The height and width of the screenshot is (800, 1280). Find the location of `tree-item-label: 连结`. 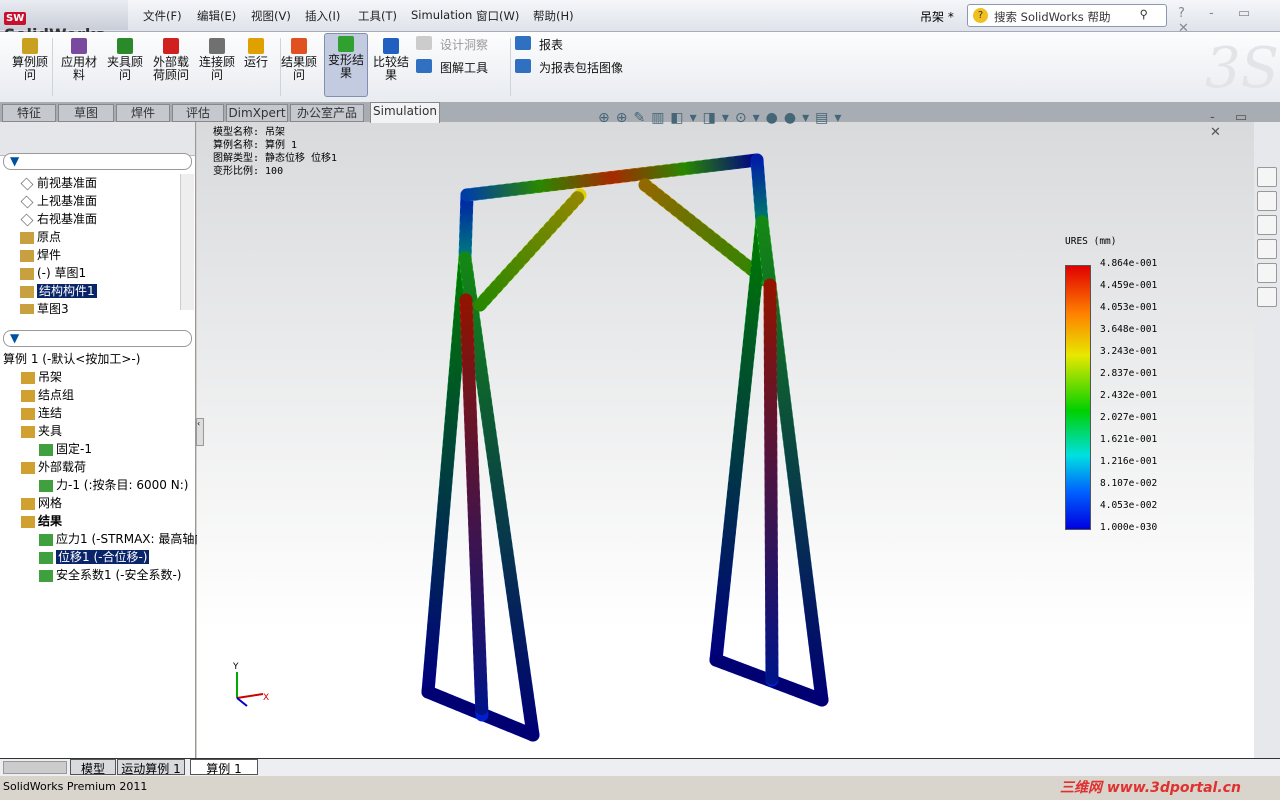

tree-item-label: 连结 is located at coordinates (50, 413).